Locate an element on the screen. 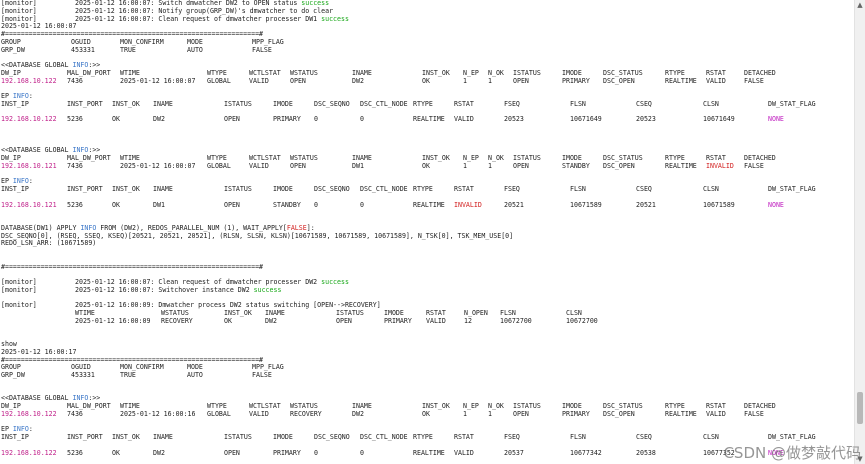 This screenshot has height=464, width=865. terminal-cell: 20523 is located at coordinates (514, 119).